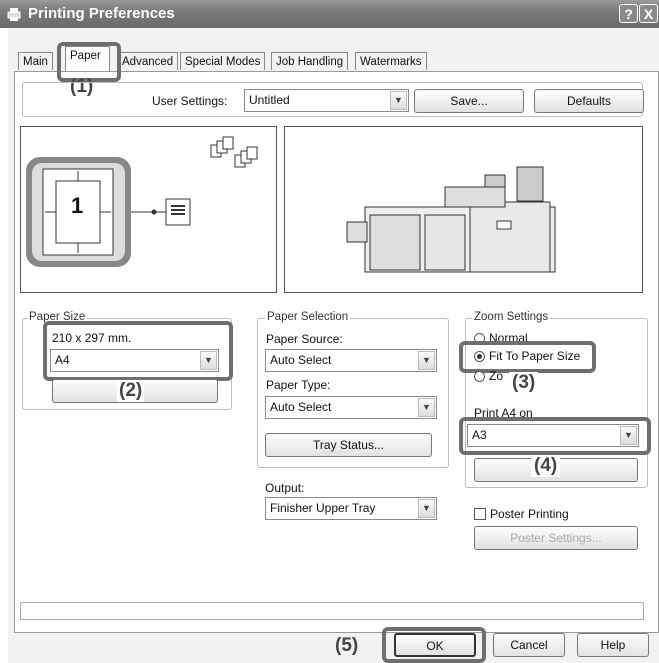 The height and width of the screenshot is (663, 659). I want to click on paper-selection-title: Paper Selection, so click(308, 317).